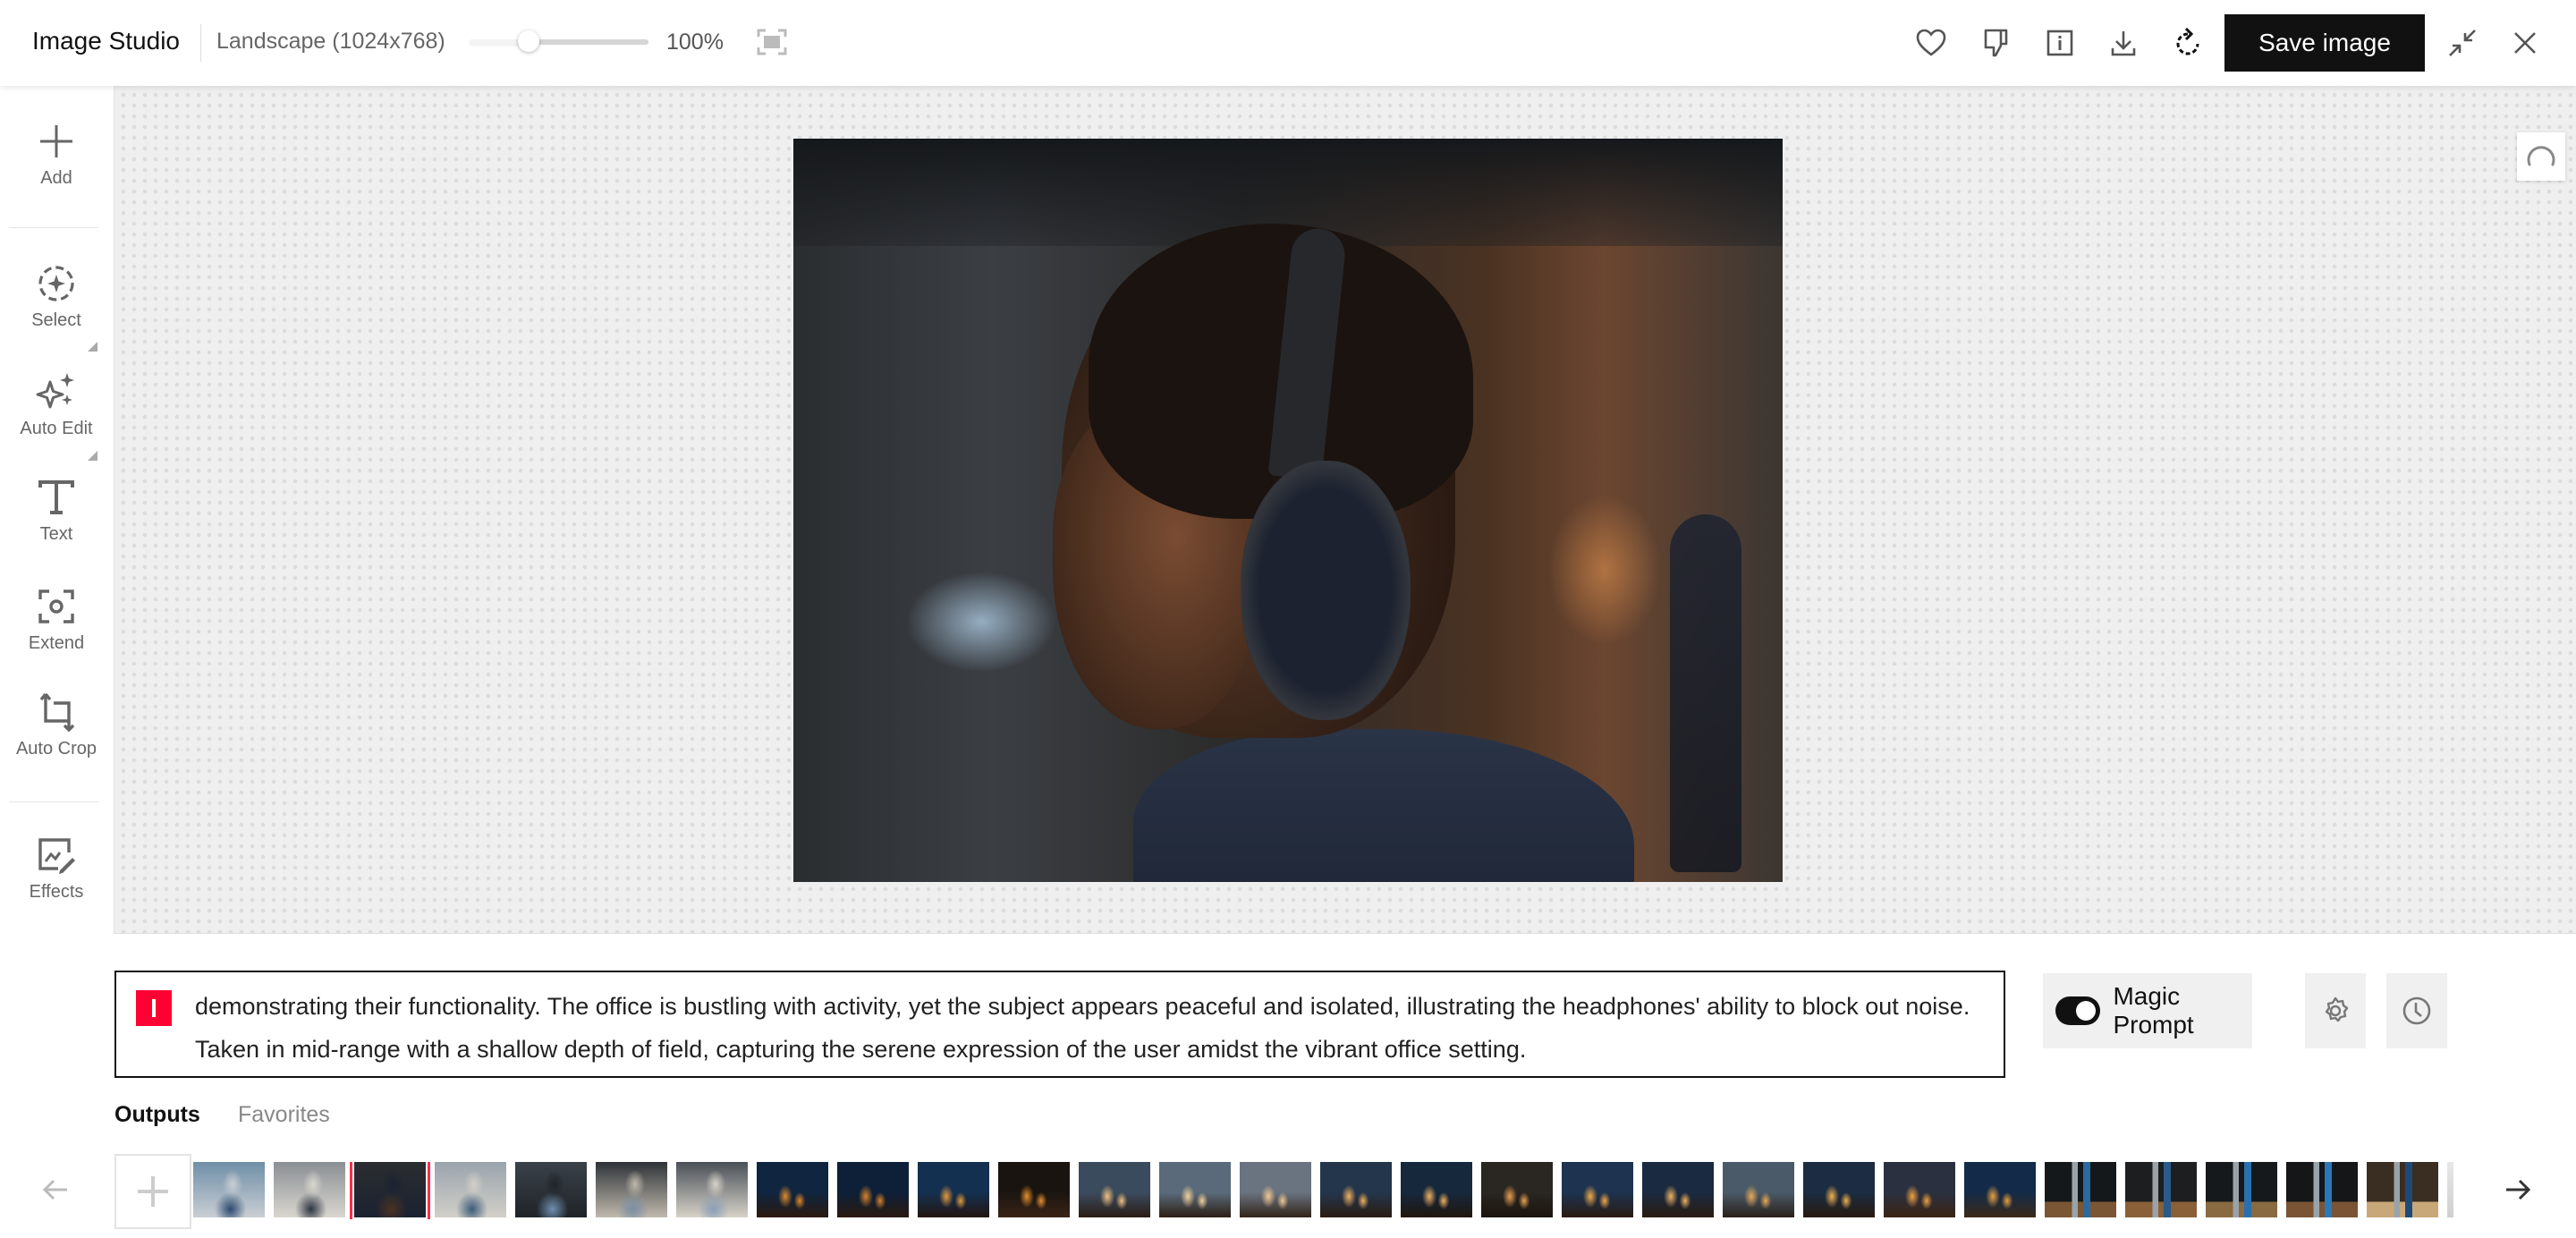  I want to click on fit-to-screen-icon, so click(772, 42).